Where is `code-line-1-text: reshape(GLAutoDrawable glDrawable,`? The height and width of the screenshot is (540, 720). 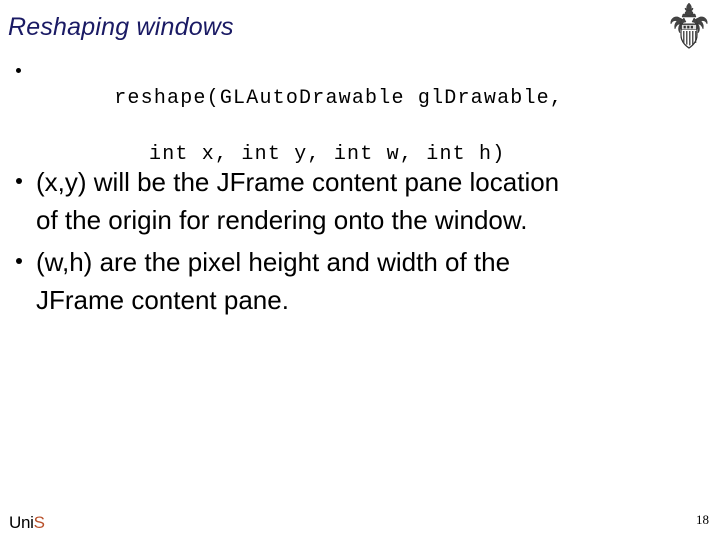 code-line-1-text: reshape(GLAutoDrawable glDrawable, is located at coordinates (339, 98).